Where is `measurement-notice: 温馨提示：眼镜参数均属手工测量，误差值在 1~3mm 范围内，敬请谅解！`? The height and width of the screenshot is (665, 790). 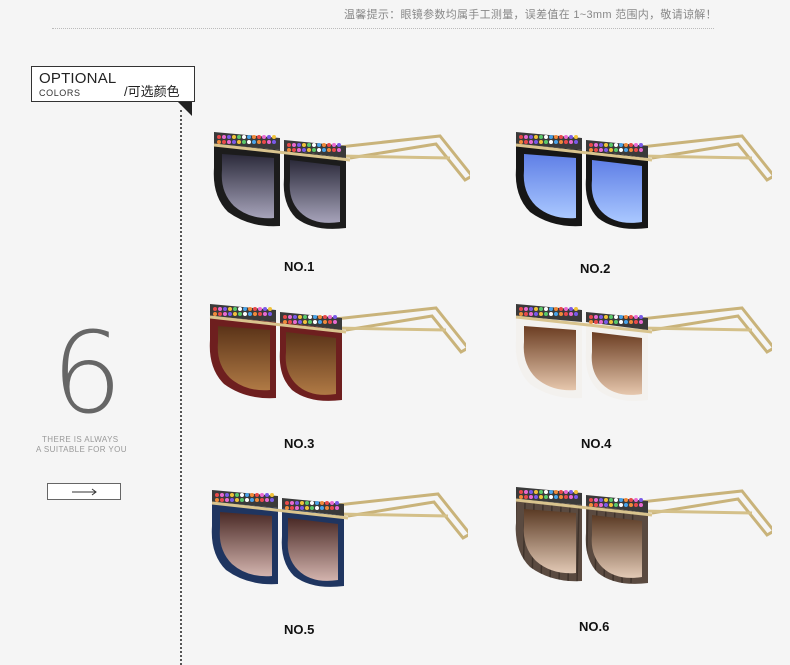
measurement-notice: 温馨提示：眼镜参数均属手工测量，误差值在 1~3mm 范围内，敬请谅解！ is located at coordinates (530, 15).